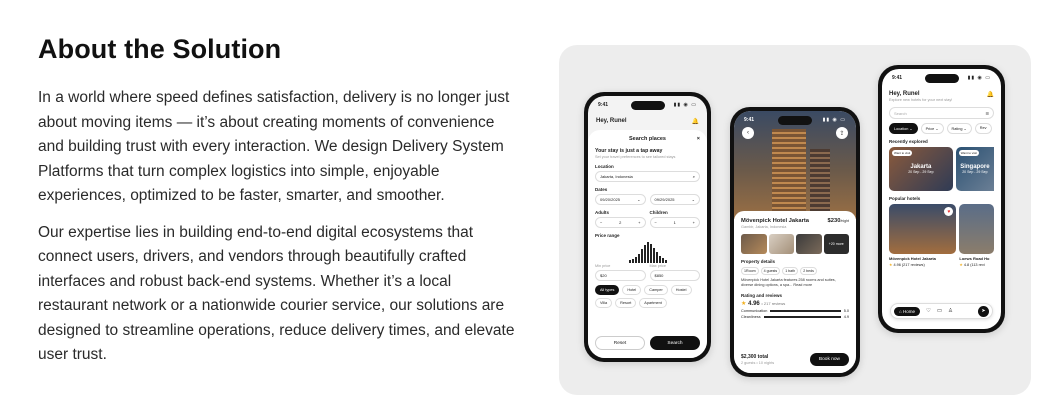 Image resolution: width=1059 pixels, height=410 pixels. Describe the element at coordinates (976, 229) in the screenshot. I see `hotel-image` at that location.